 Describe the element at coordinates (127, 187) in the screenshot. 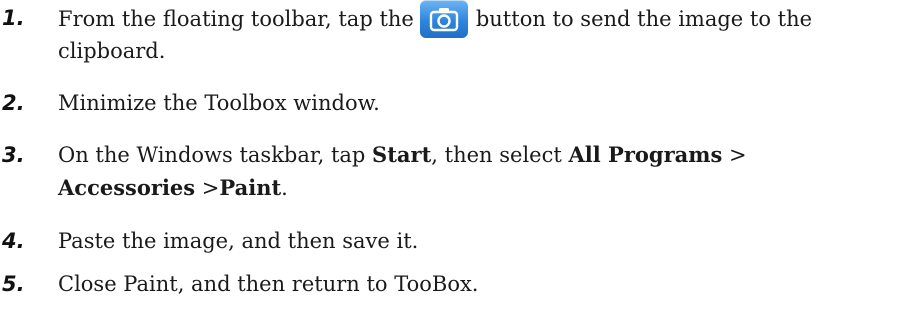

I see `accessories-label: Accessories` at that location.